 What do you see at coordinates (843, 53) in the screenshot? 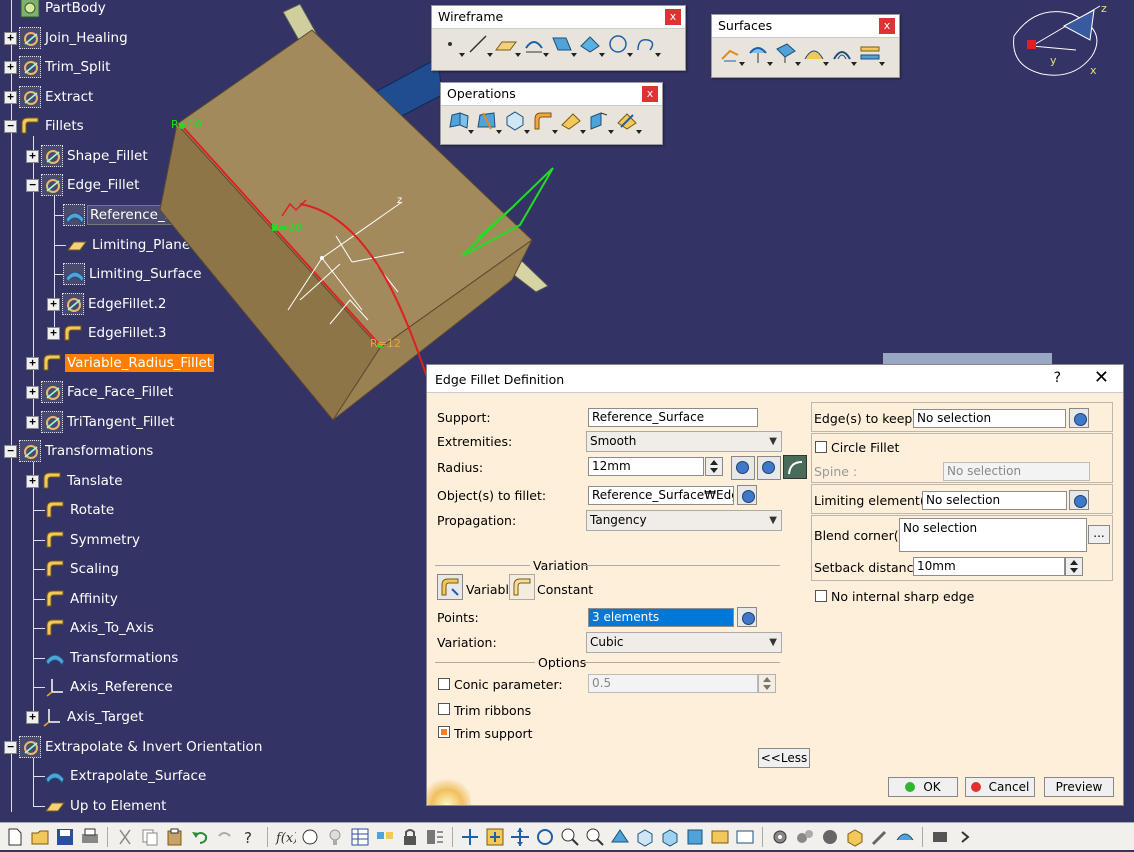
I see `fill-icon` at bounding box center [843, 53].